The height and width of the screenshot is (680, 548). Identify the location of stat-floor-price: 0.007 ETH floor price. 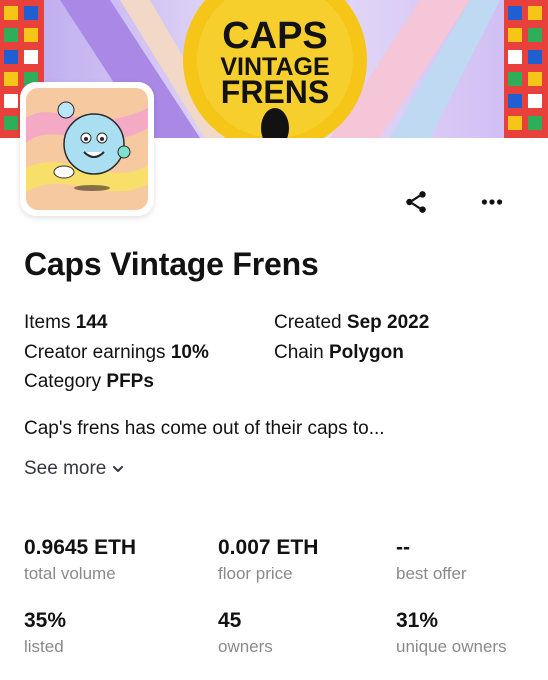
(268, 560).